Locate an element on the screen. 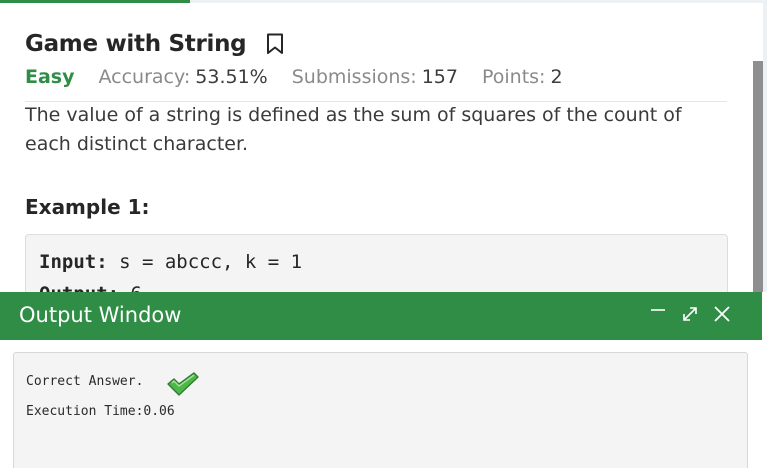  result-text: Correct Answer. is located at coordinates (85, 381).